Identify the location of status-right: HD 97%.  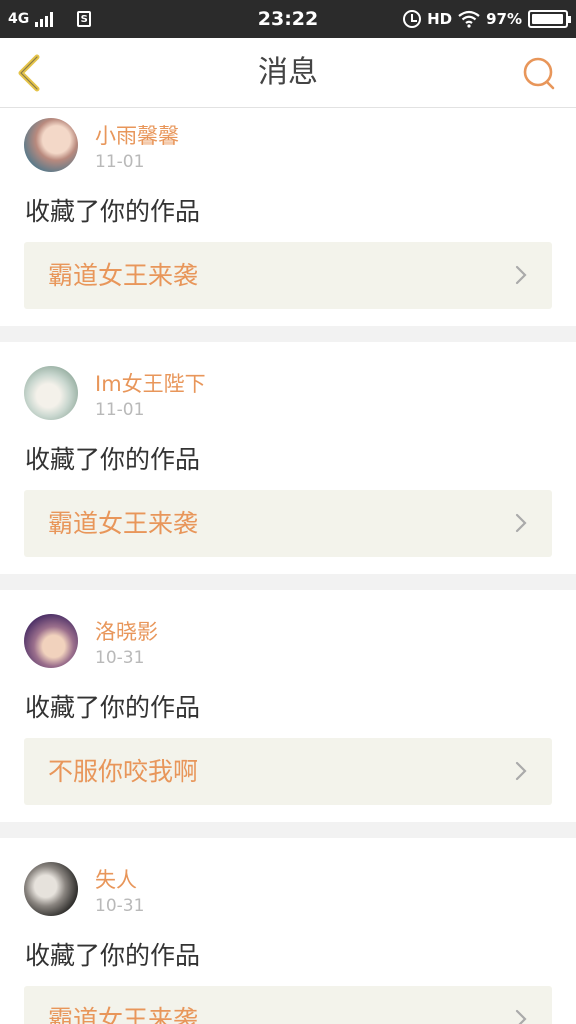
(487, 19).